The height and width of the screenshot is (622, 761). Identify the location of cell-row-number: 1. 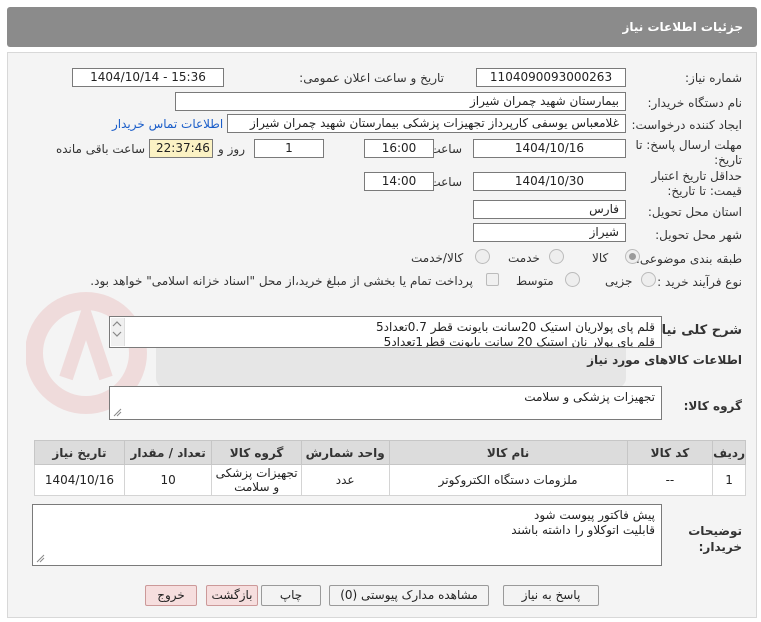
(729, 480).